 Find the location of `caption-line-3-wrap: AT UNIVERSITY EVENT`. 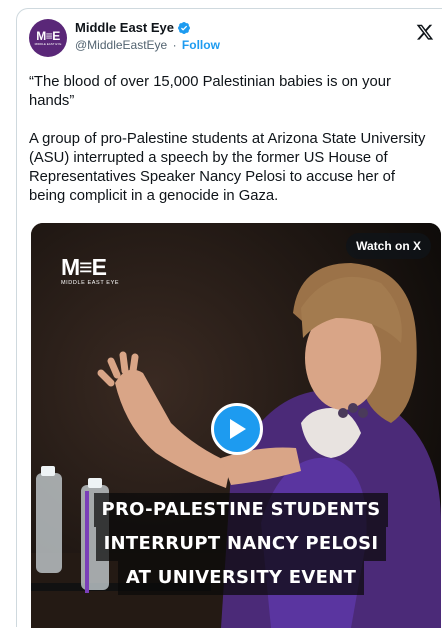

caption-line-3-wrap: AT UNIVERSITY EVENT is located at coordinates (241, 578).